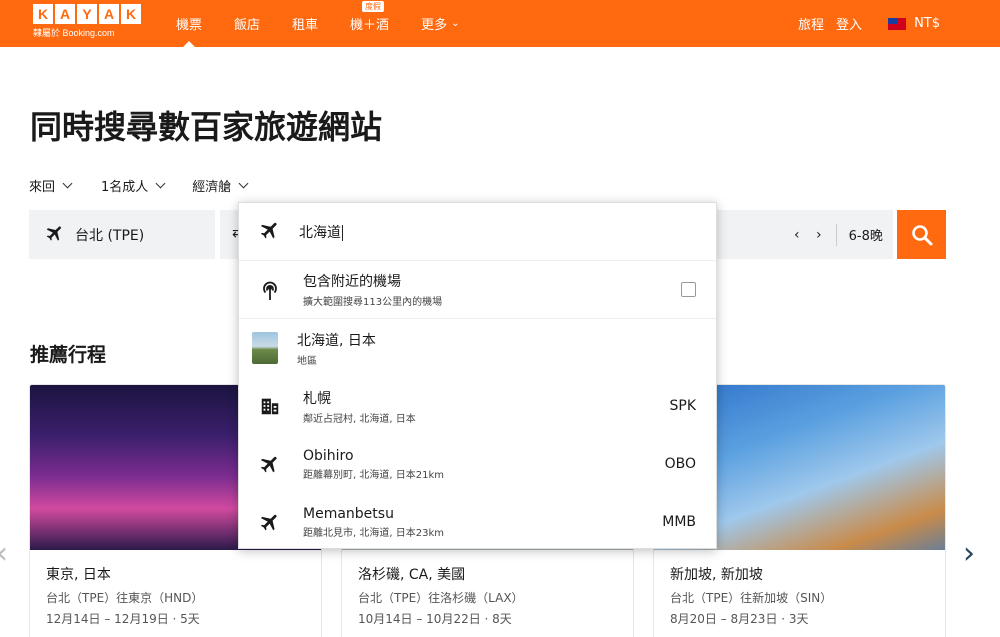 The height and width of the screenshot is (637, 1000). What do you see at coordinates (849, 23) in the screenshot?
I see `login-link: 登入` at bounding box center [849, 23].